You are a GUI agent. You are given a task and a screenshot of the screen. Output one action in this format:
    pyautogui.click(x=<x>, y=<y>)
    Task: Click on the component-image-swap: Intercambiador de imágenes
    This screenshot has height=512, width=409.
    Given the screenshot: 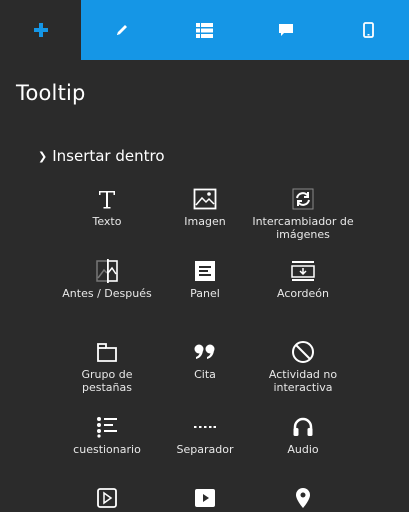 What is the action you would take?
    pyautogui.click(x=303, y=213)
    